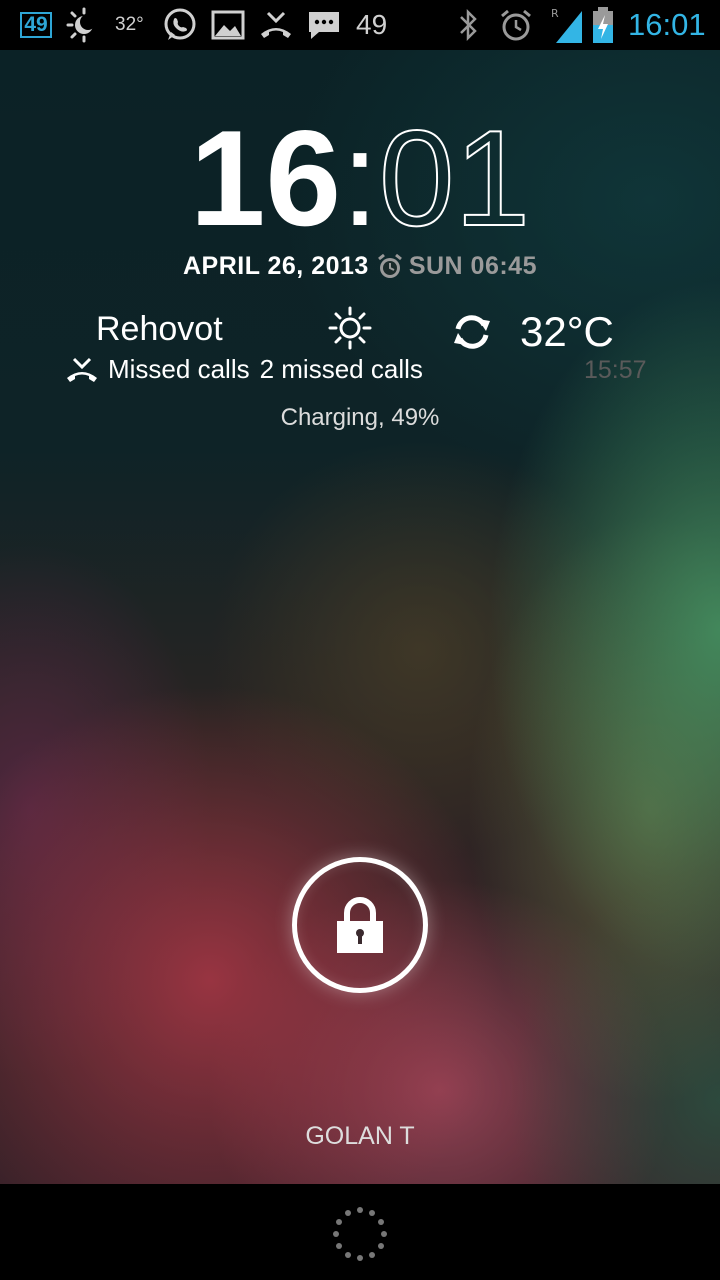  I want to click on whatsapp-icon, so click(180, 25).